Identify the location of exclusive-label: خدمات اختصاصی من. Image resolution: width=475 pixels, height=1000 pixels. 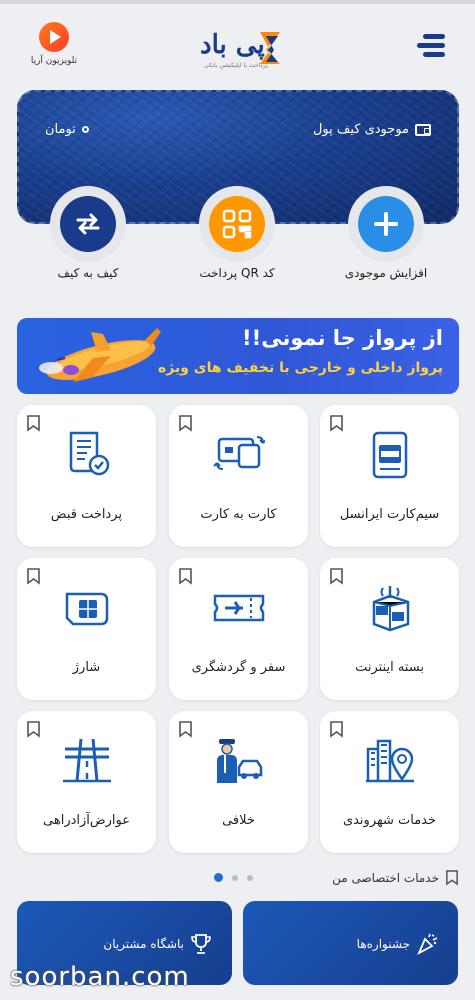
(385, 877).